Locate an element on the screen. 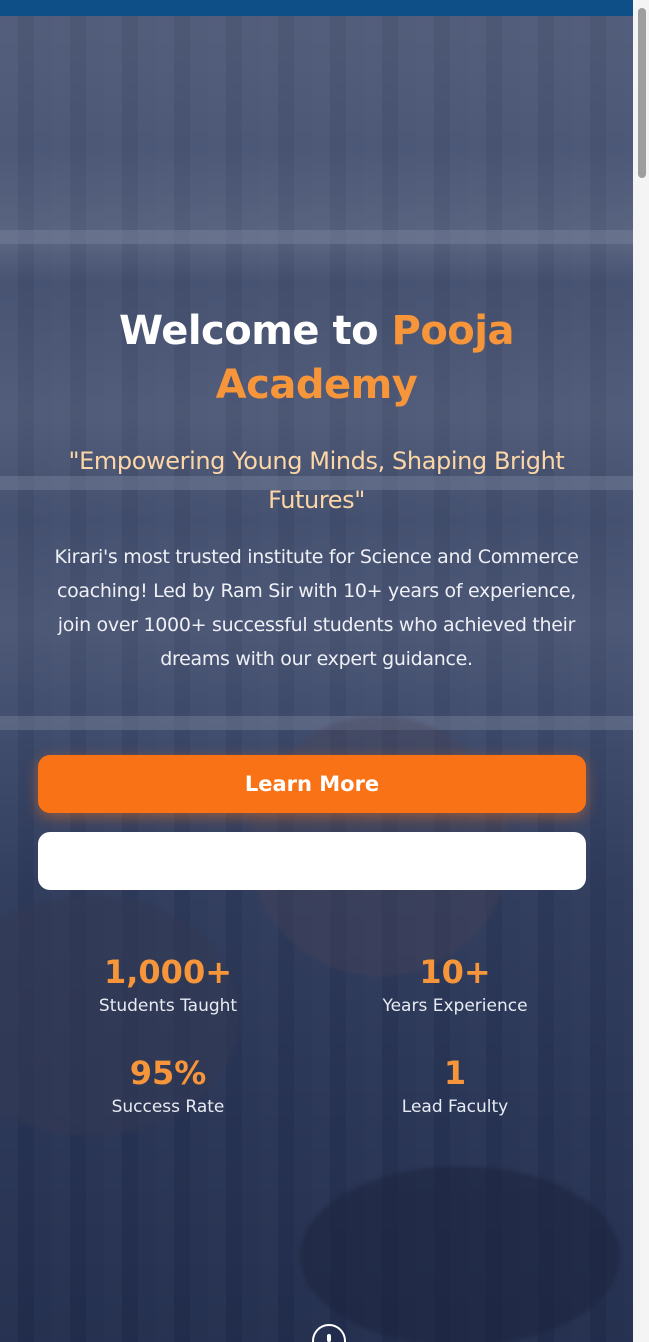 The height and width of the screenshot is (1342, 649). stat-label: Success Rate is located at coordinates (168, 1107).